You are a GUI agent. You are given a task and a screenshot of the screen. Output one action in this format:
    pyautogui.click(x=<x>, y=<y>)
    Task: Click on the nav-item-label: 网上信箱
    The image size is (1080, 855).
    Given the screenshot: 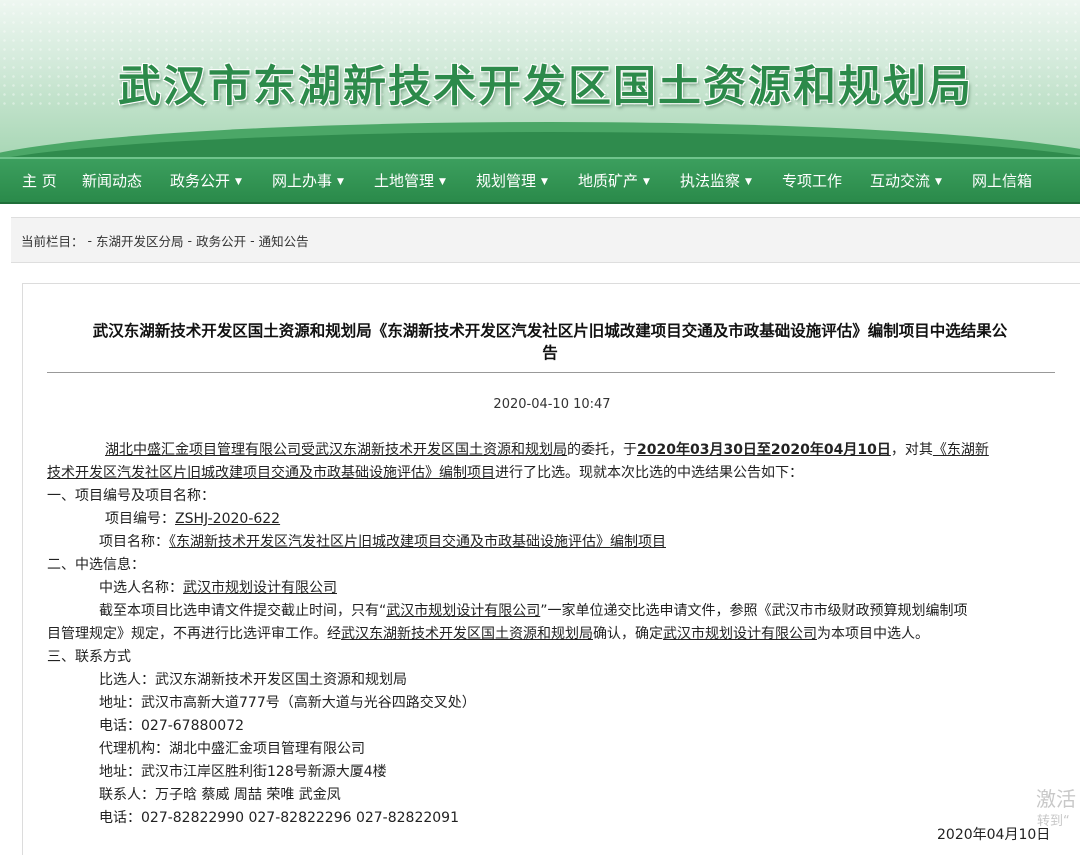 What is the action you would take?
    pyautogui.click(x=1002, y=181)
    